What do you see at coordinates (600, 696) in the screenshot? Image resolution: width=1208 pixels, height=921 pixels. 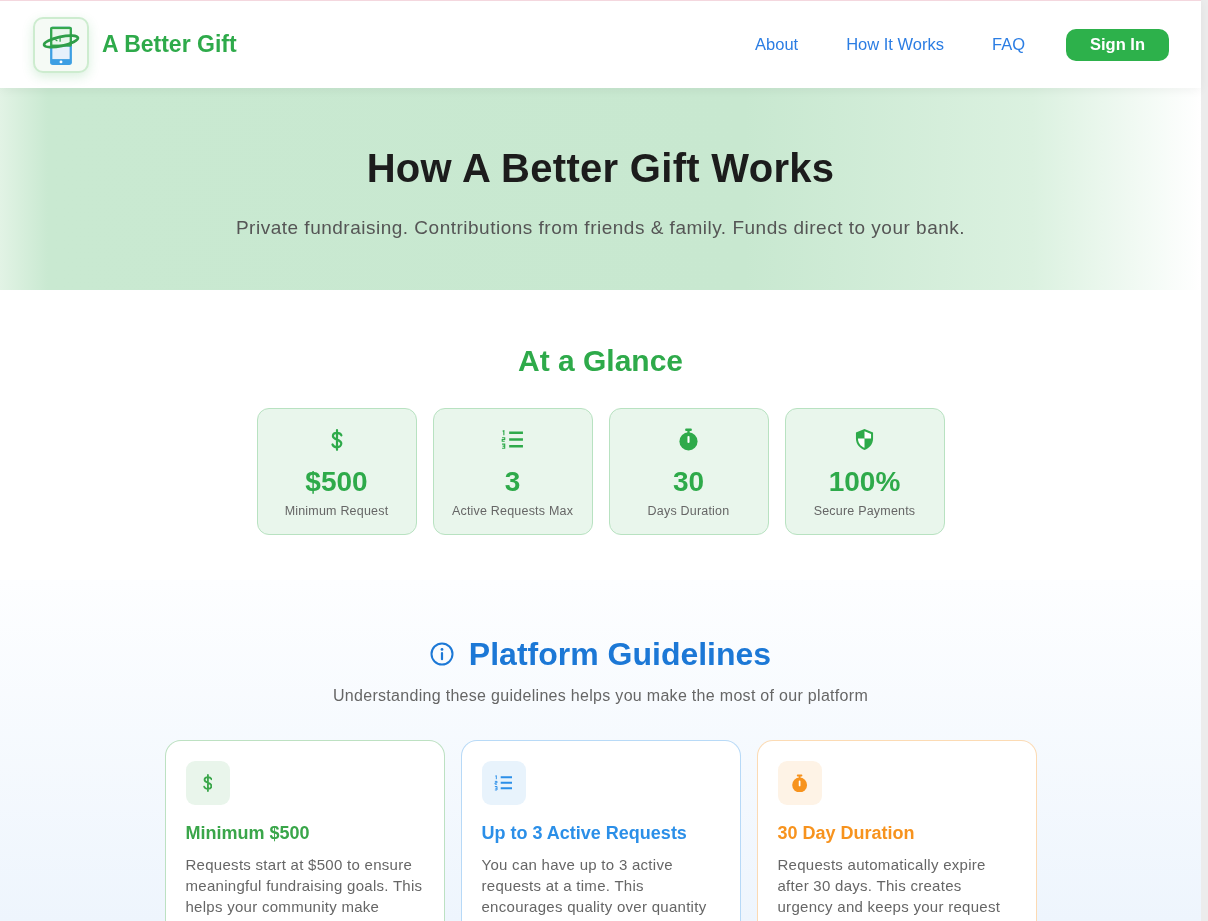 I see `section-subtitle: Understanding these guidelines helps you make the most of our platform` at bounding box center [600, 696].